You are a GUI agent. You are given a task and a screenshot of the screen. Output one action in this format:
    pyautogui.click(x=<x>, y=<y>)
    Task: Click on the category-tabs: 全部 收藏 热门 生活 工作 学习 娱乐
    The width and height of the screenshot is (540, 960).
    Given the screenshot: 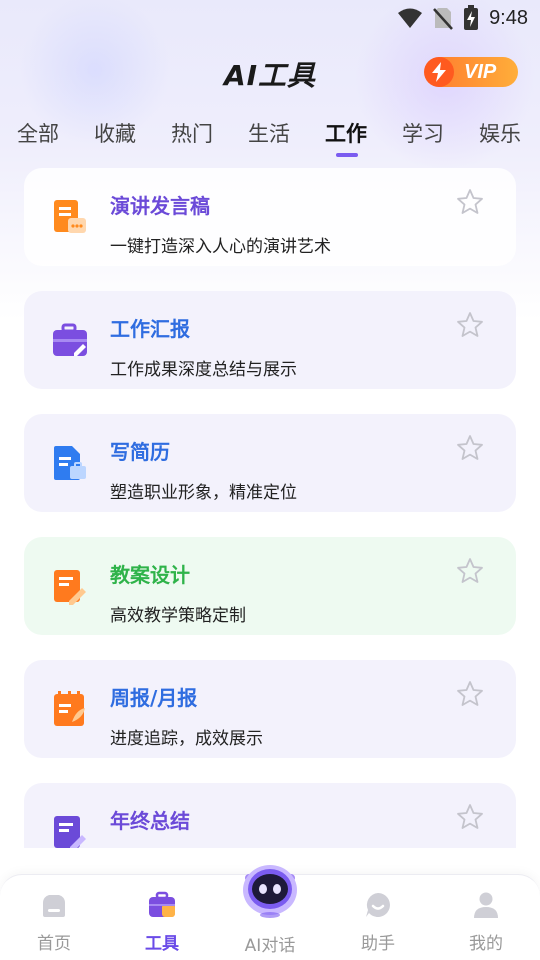 What is the action you would take?
    pyautogui.click(x=270, y=140)
    